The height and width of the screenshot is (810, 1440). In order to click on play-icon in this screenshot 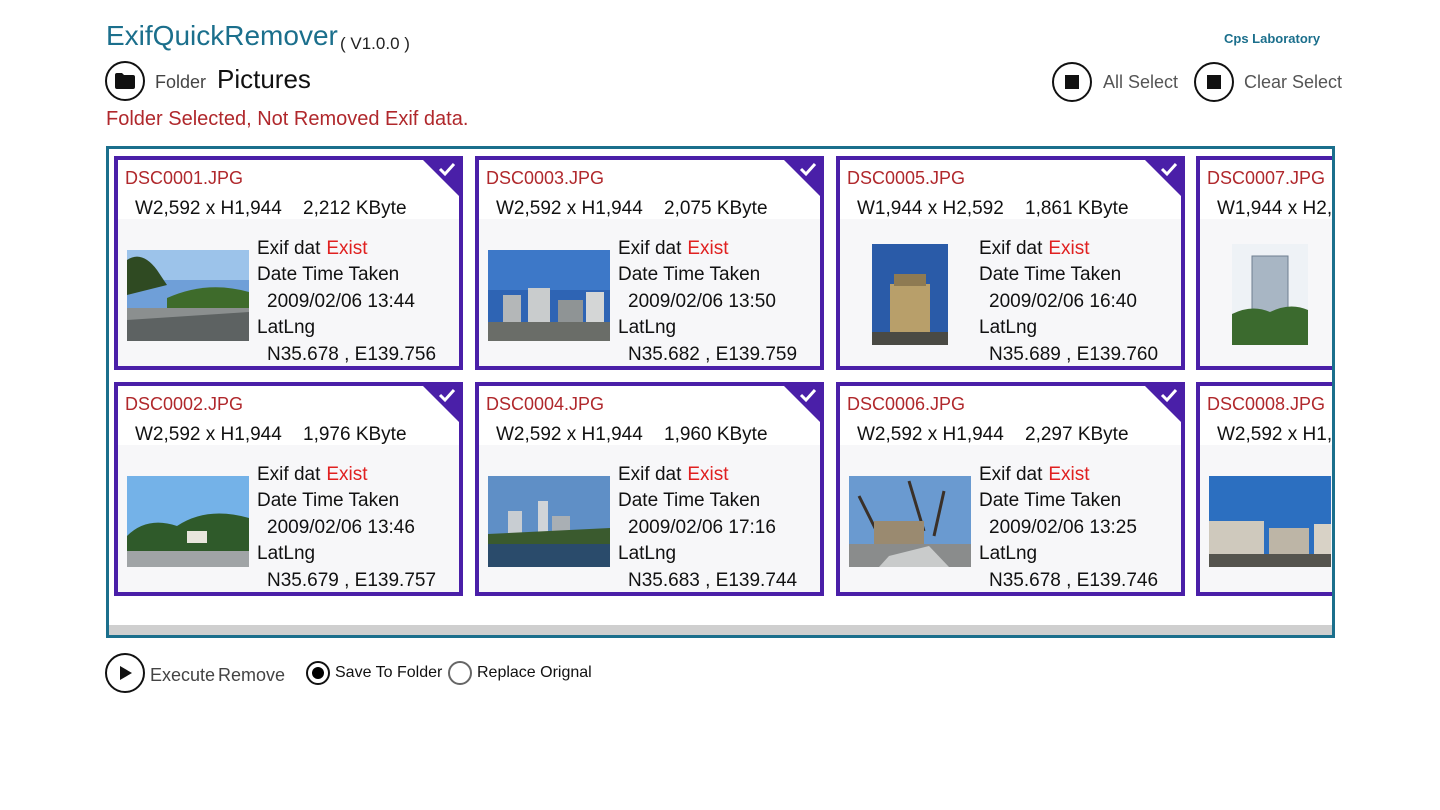, I will do `click(126, 673)`.